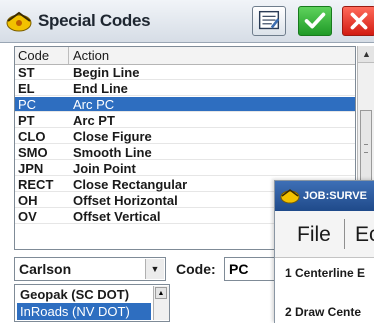  What do you see at coordinates (33, 152) in the screenshot?
I see `row-code: SMO` at bounding box center [33, 152].